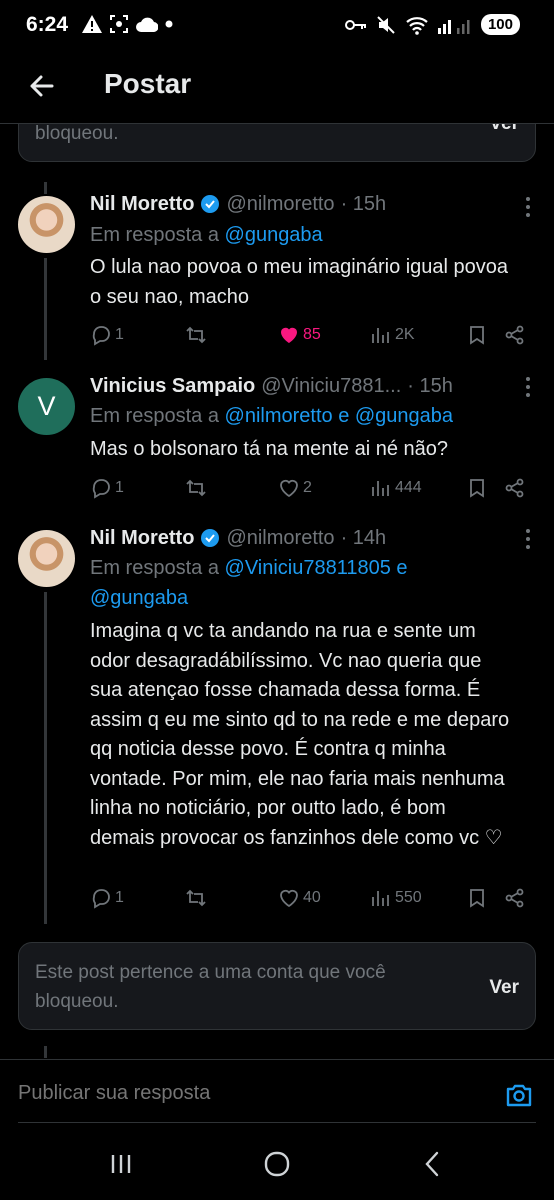 Image resolution: width=554 pixels, height=1200 pixels. Describe the element at coordinates (299, 335) in the screenshot. I see `like-button: 85` at that location.